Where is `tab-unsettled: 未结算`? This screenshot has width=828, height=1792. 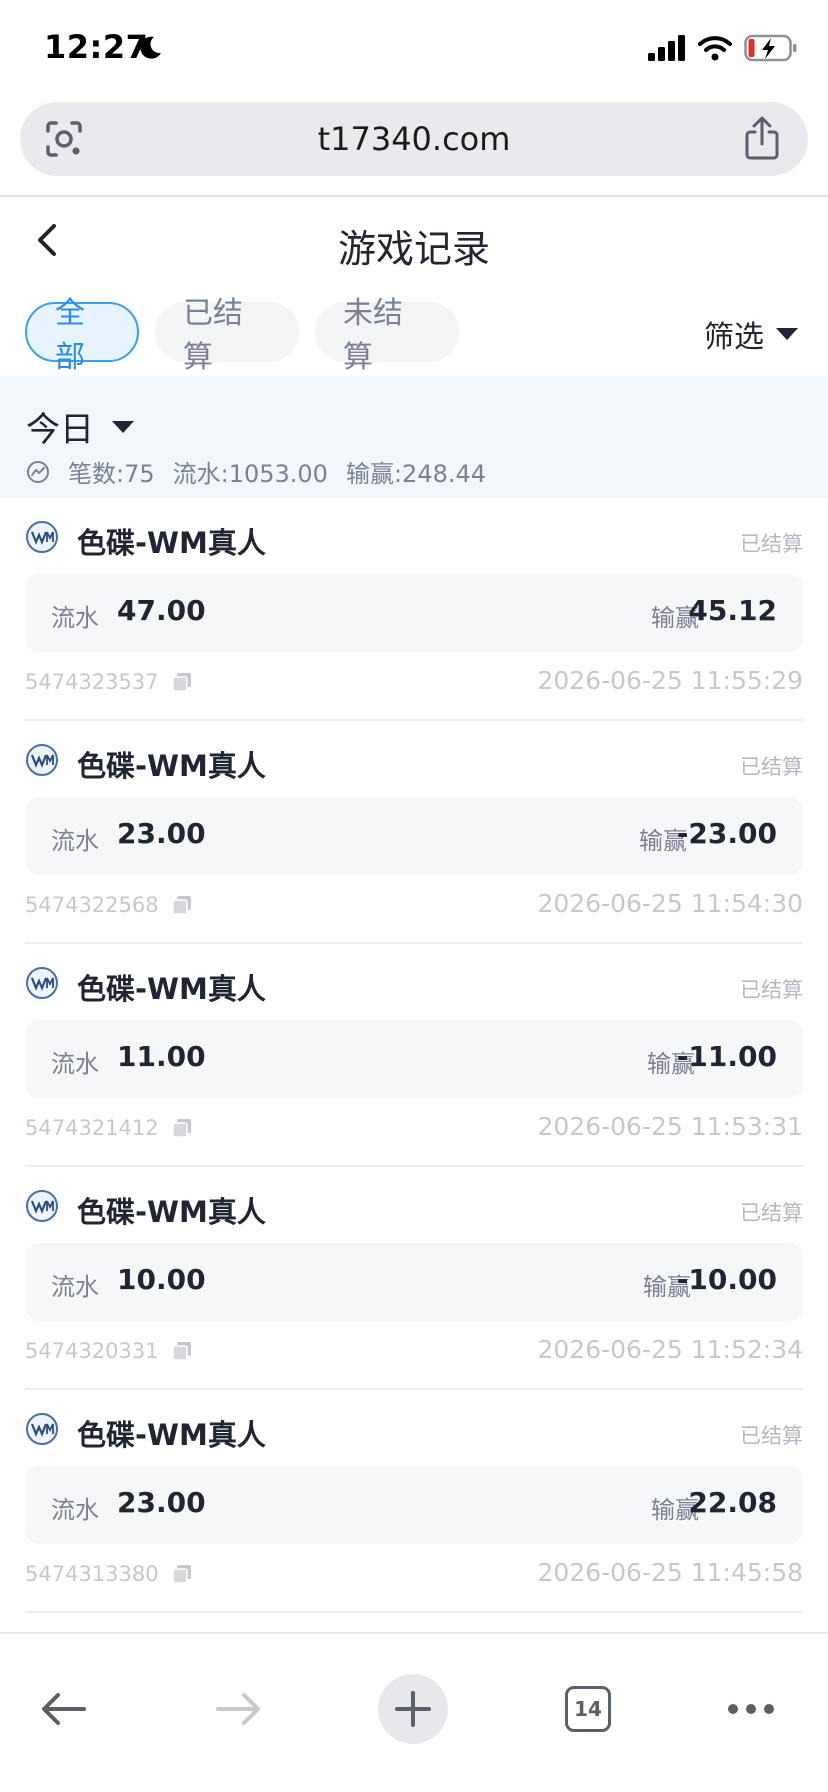
tab-unsettled: 未结算 is located at coordinates (387, 335).